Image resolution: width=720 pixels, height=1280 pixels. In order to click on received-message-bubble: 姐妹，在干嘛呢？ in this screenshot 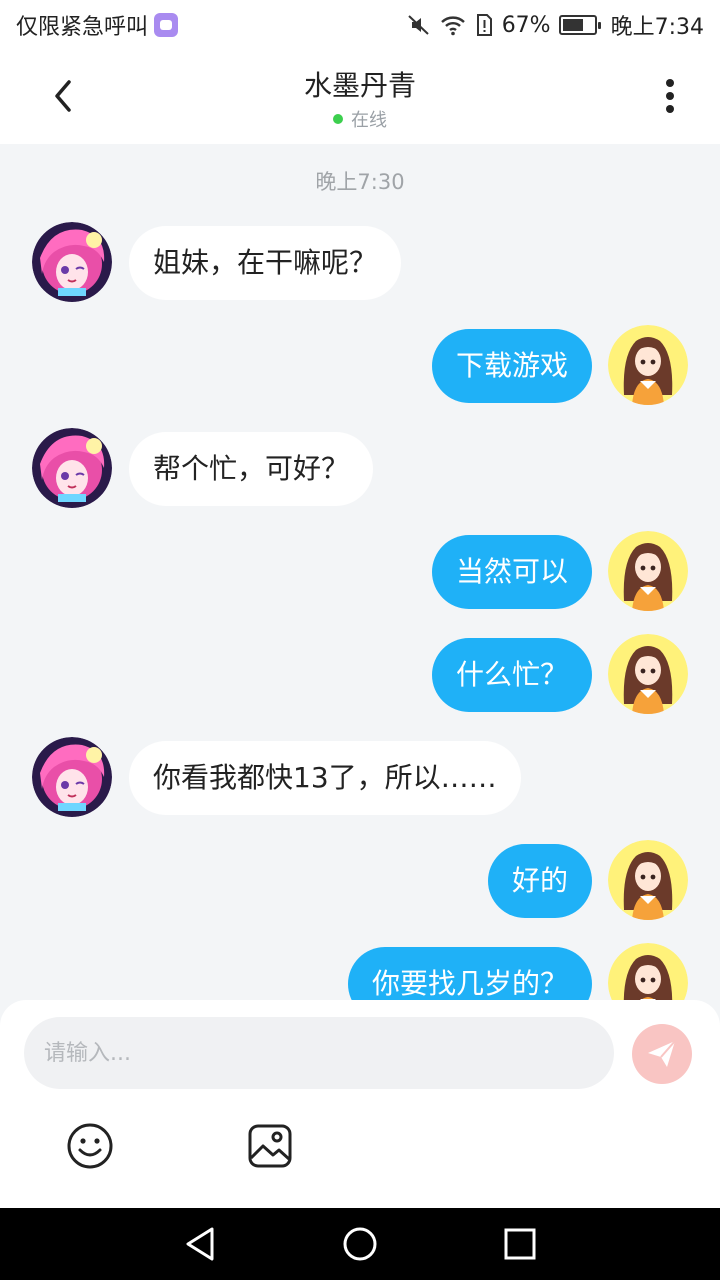, I will do `click(265, 263)`.